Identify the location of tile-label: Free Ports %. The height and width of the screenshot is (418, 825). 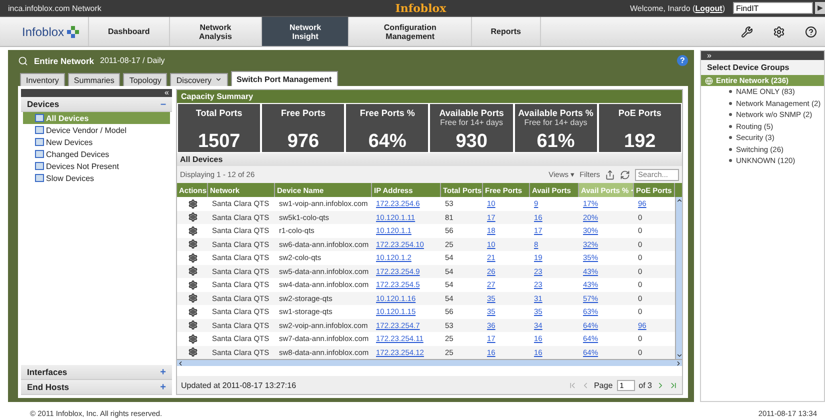
(387, 113).